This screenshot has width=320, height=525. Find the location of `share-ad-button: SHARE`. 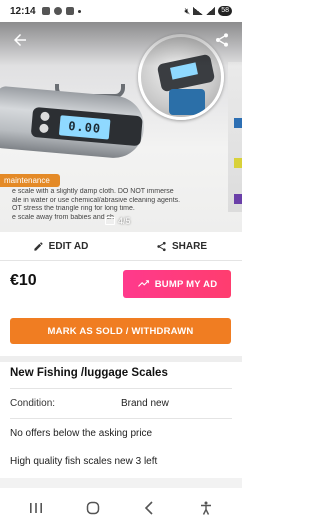

share-ad-button: SHARE is located at coordinates (181, 246).